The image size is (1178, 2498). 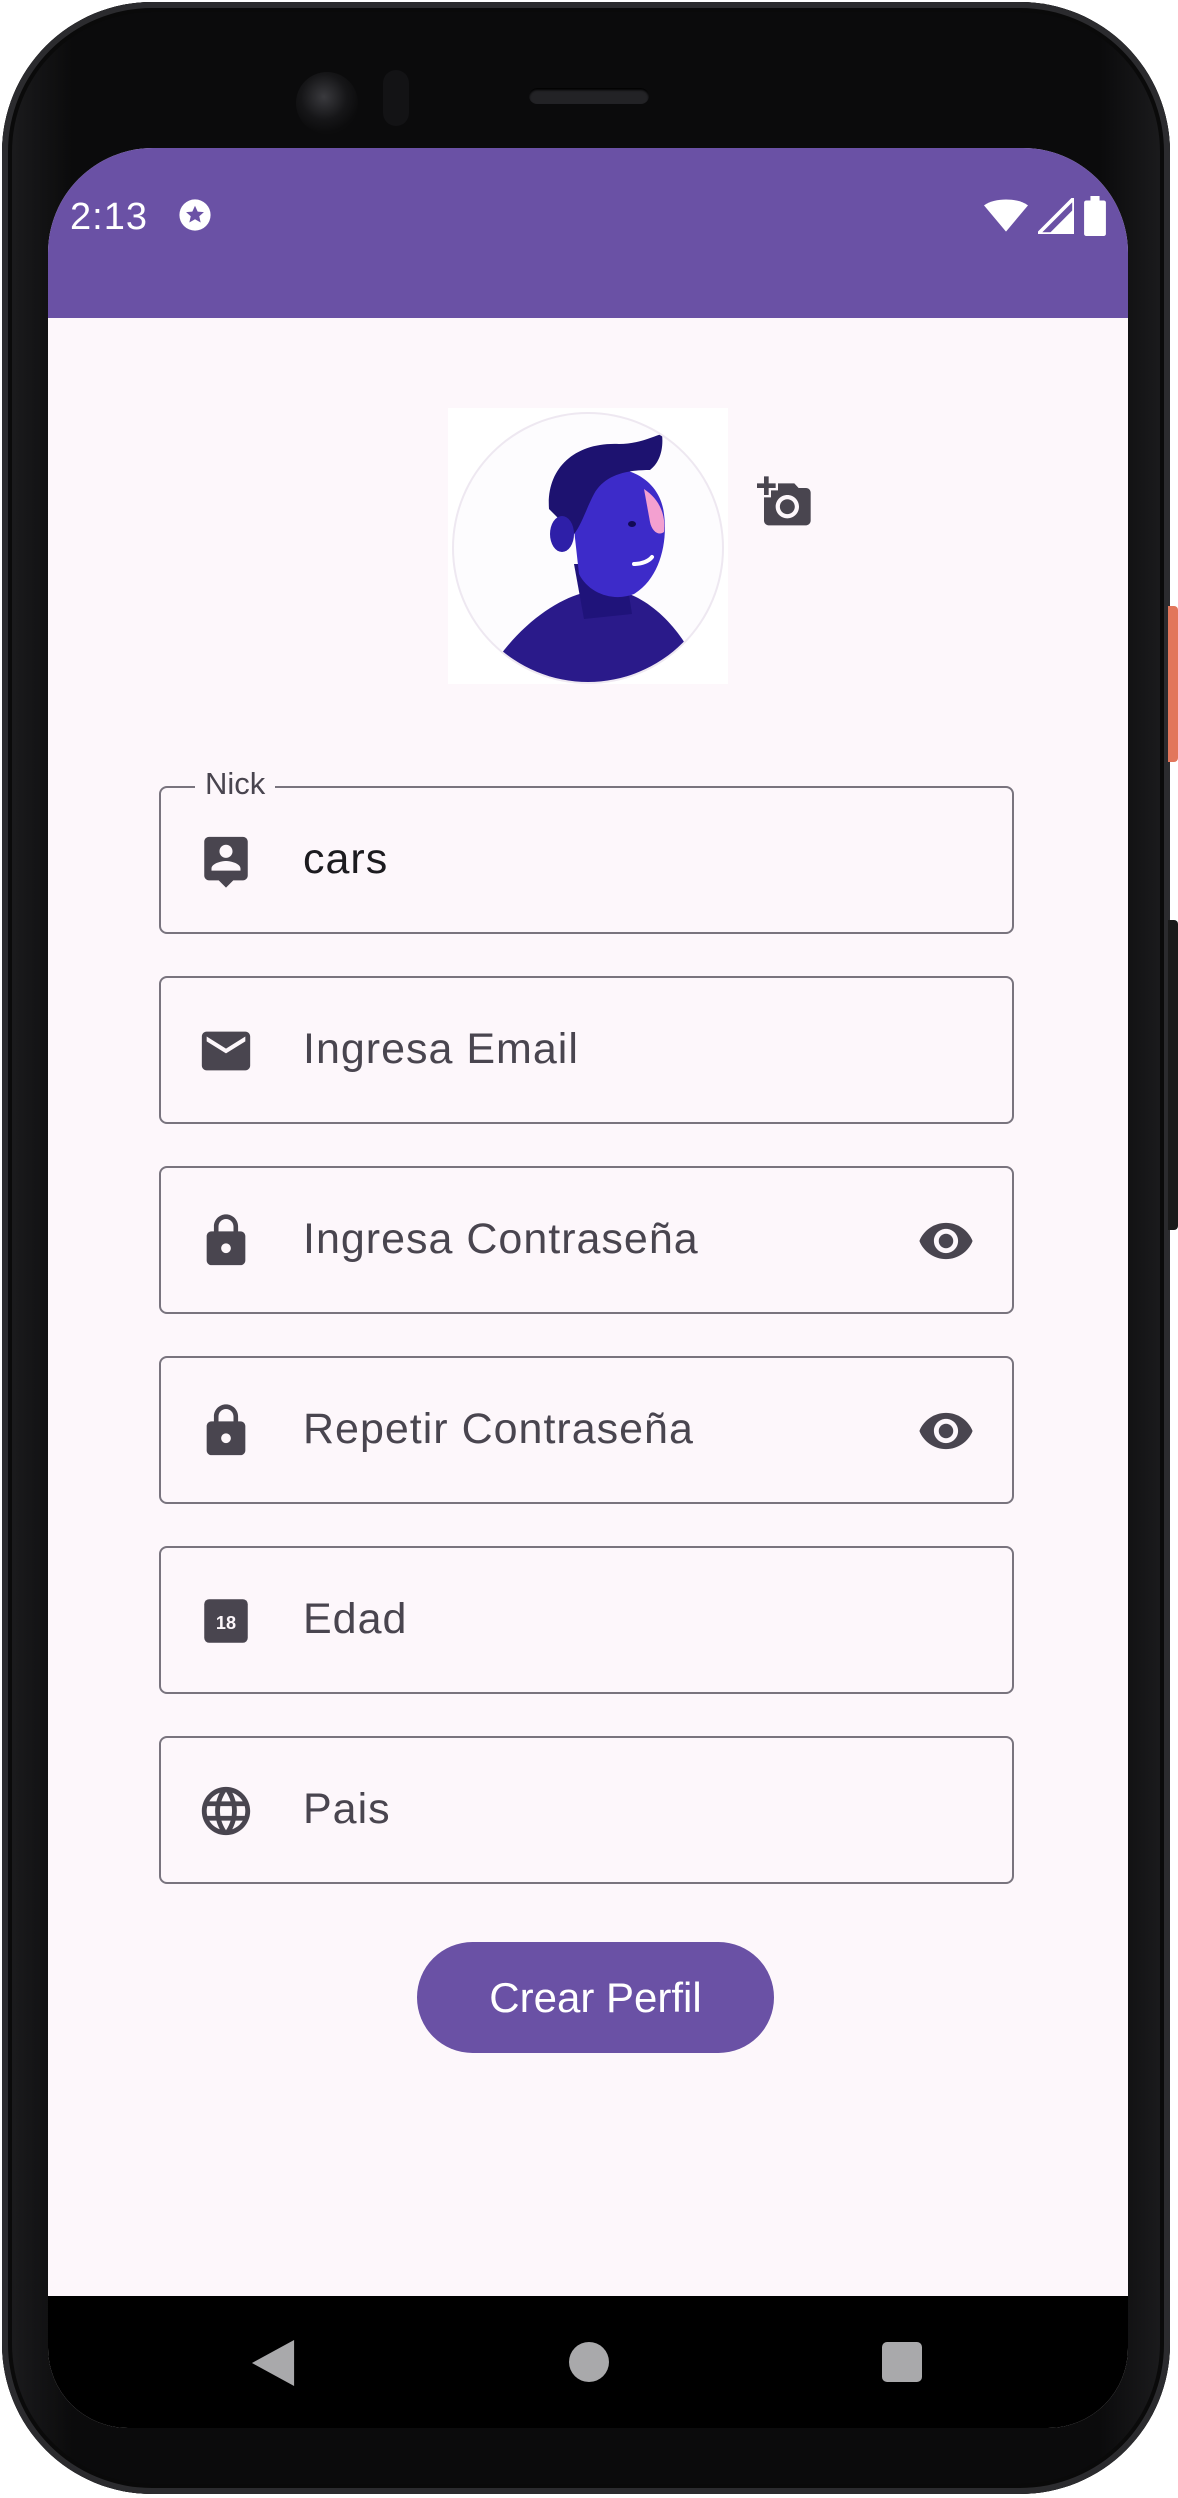 What do you see at coordinates (355, 1619) in the screenshot?
I see `age-placeholder: Edad` at bounding box center [355, 1619].